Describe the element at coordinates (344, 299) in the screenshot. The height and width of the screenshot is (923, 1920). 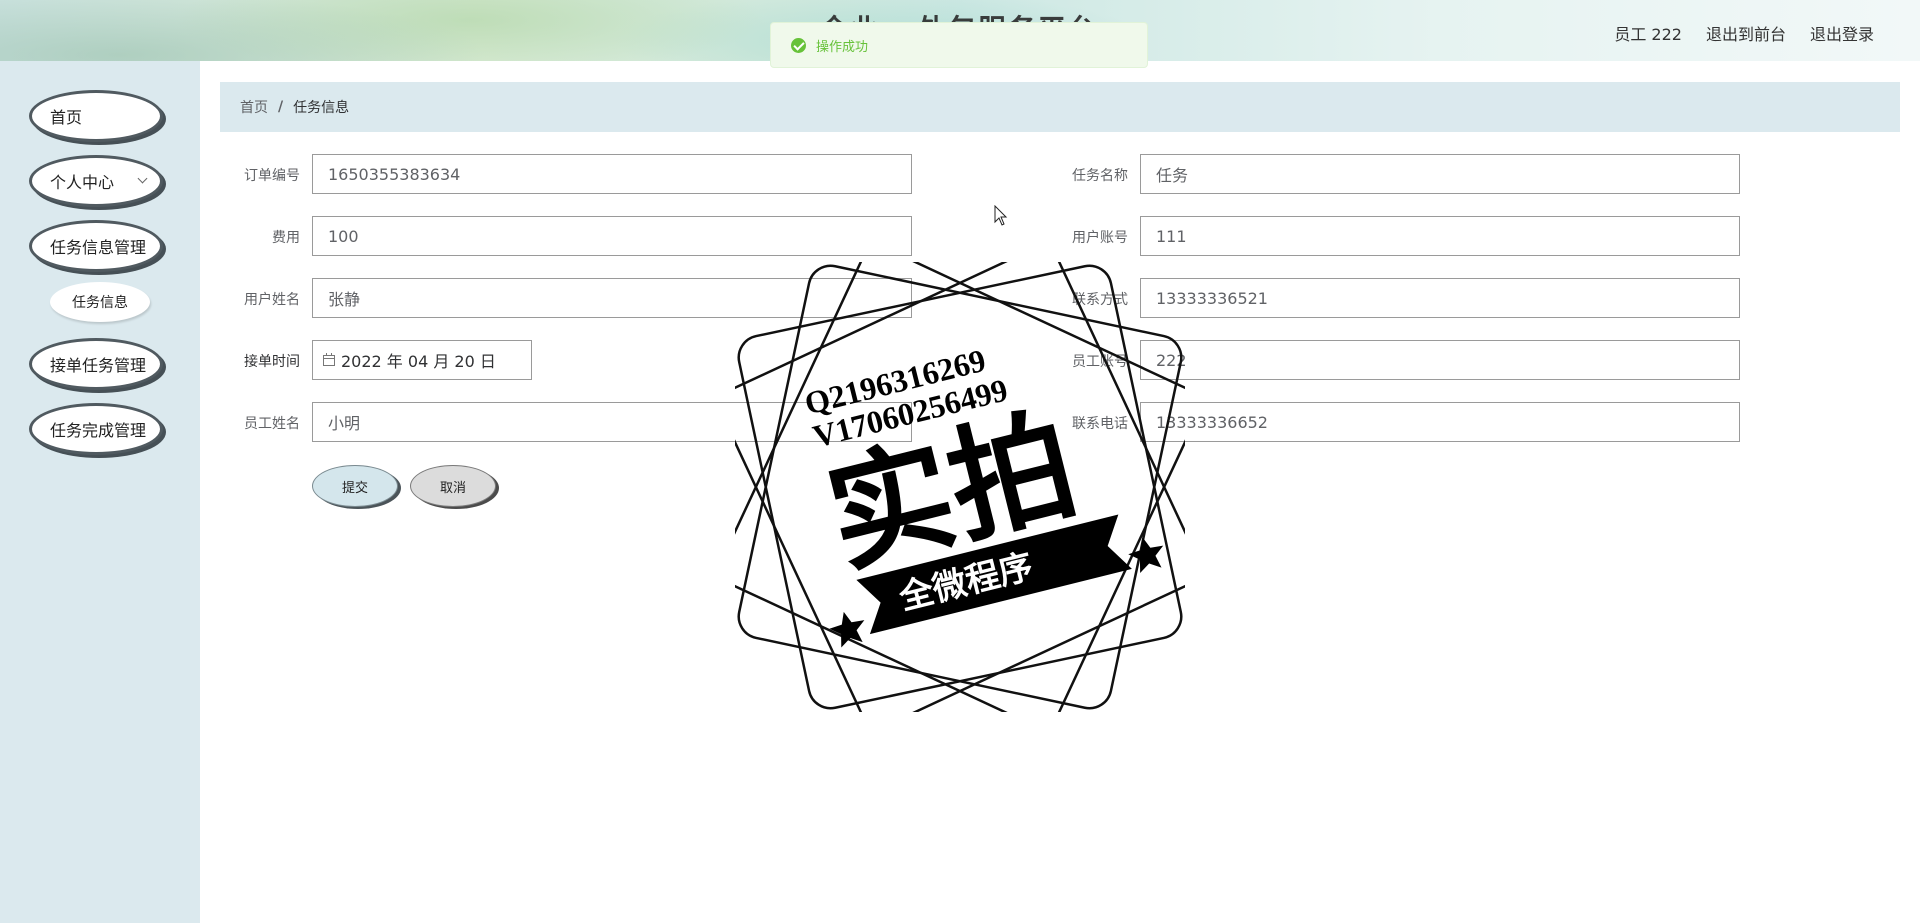
I see `user-name-value: 张静` at that location.